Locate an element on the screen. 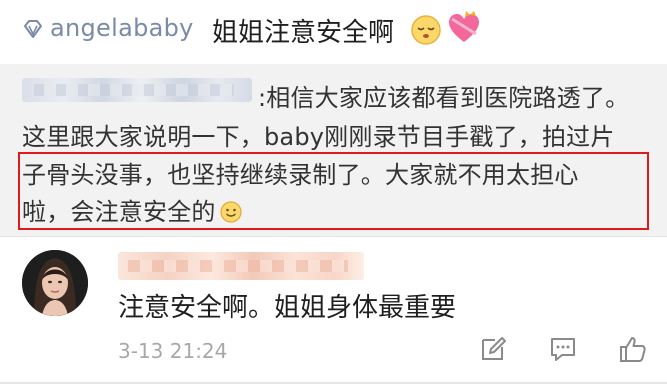 The height and width of the screenshot is (390, 667). quoted-comment-line-4-text: 啦，会注意安全的 is located at coordinates (119, 212).